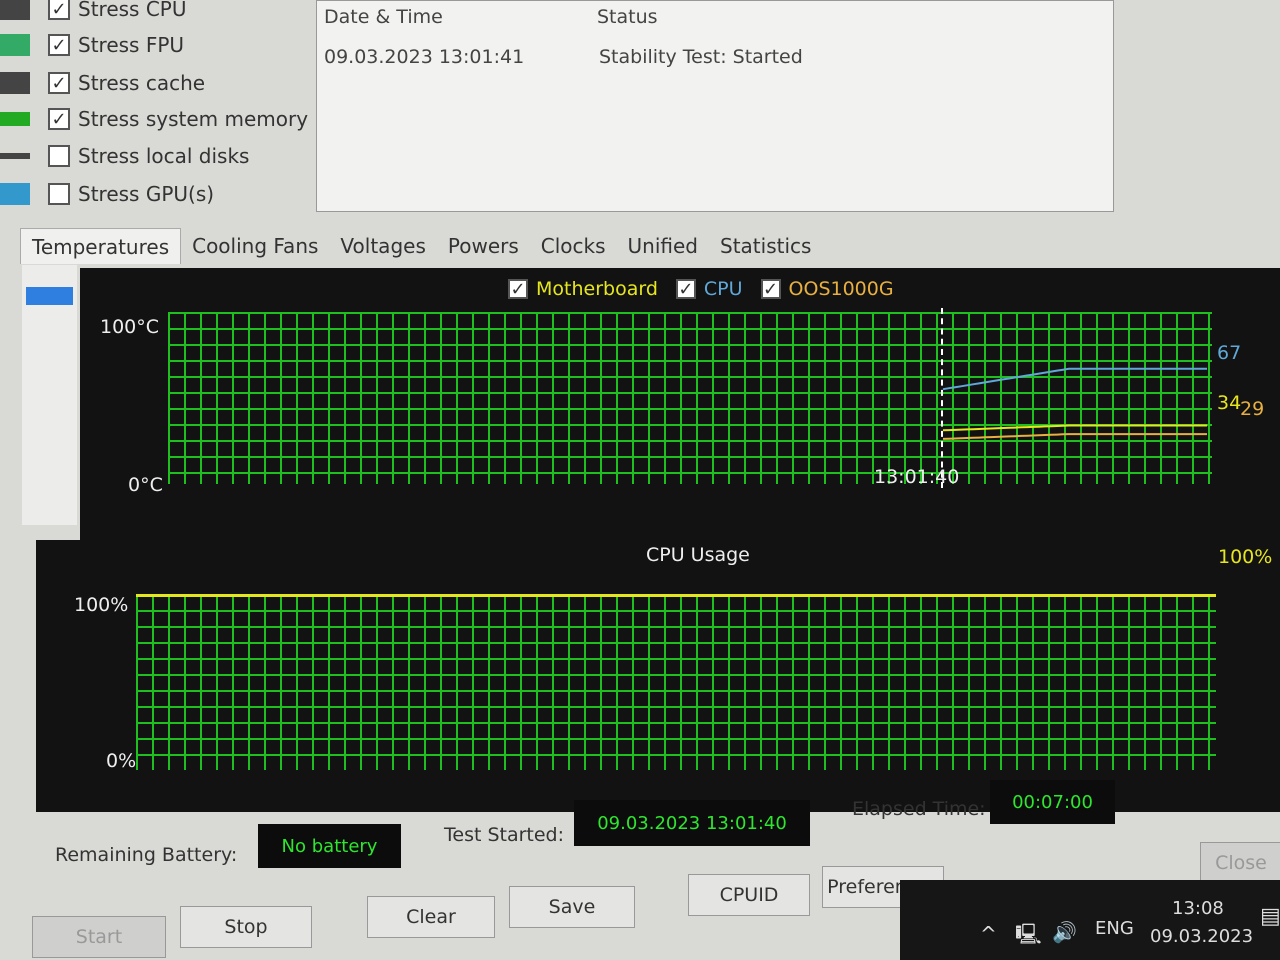 This screenshot has height=960, width=1280. What do you see at coordinates (1074, 379) in the screenshot?
I see `cpu-temp-line` at bounding box center [1074, 379].